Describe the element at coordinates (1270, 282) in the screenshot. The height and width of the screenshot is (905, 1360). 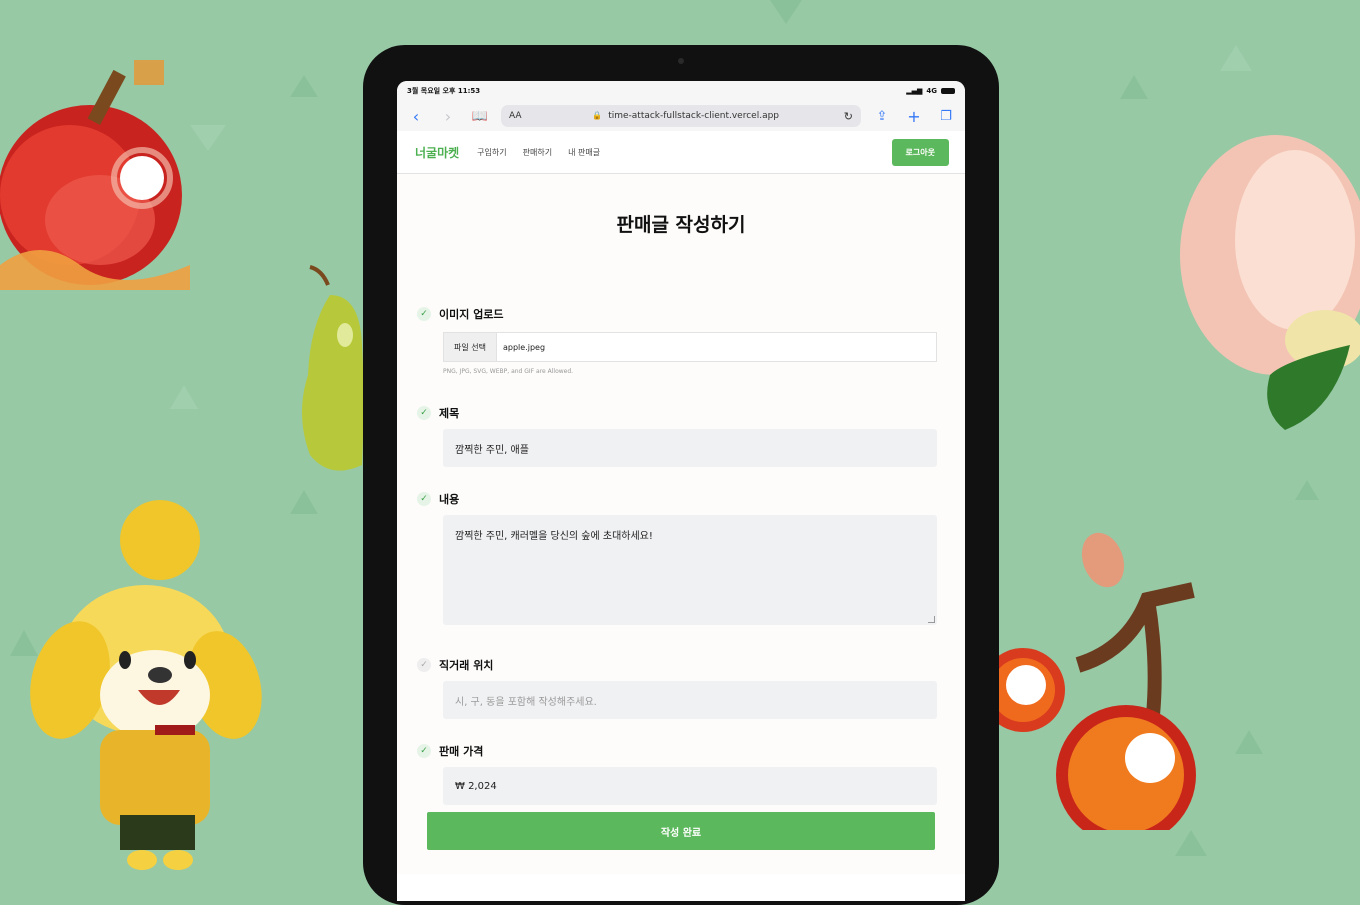
I see `peach-illustration` at that location.